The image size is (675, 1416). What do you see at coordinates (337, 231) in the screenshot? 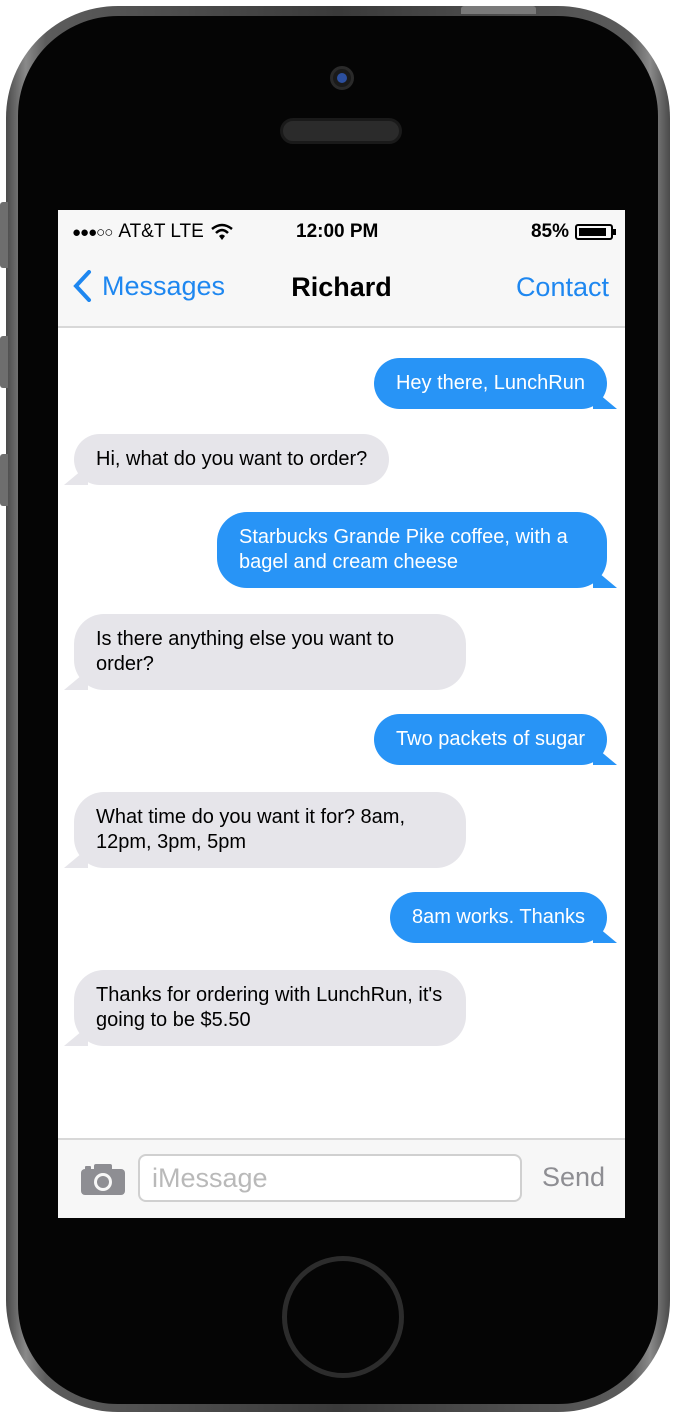
I see `clock: 12:00 PM` at bounding box center [337, 231].